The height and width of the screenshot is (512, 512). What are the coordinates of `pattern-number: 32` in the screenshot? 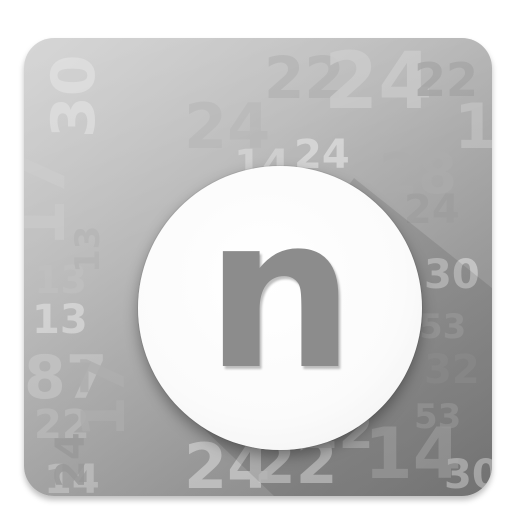 It's located at (452, 370).